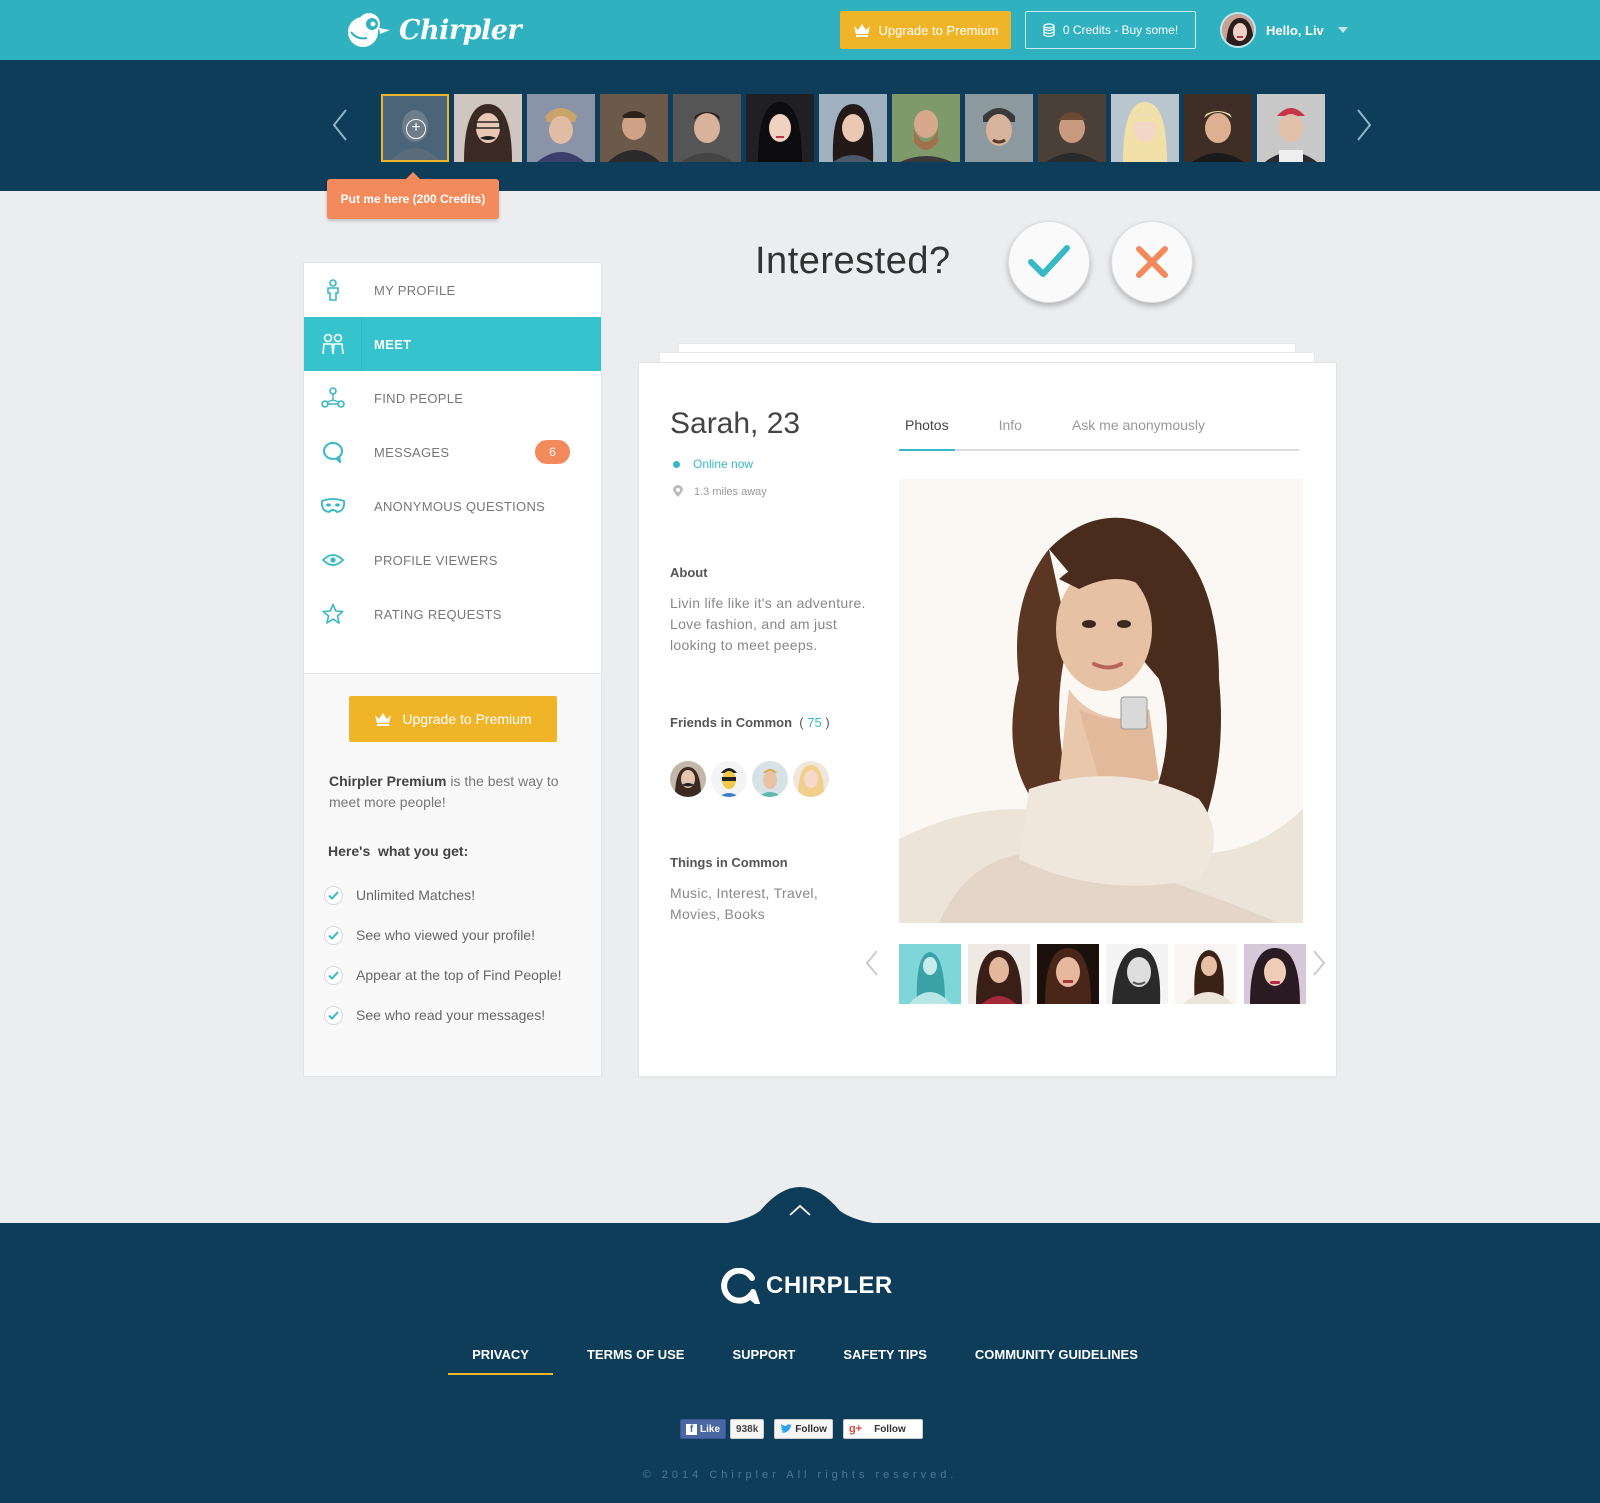 This screenshot has height=1503, width=1600. Describe the element at coordinates (890, 1429) in the screenshot. I see `googleplus-follow-label: Follow` at that location.